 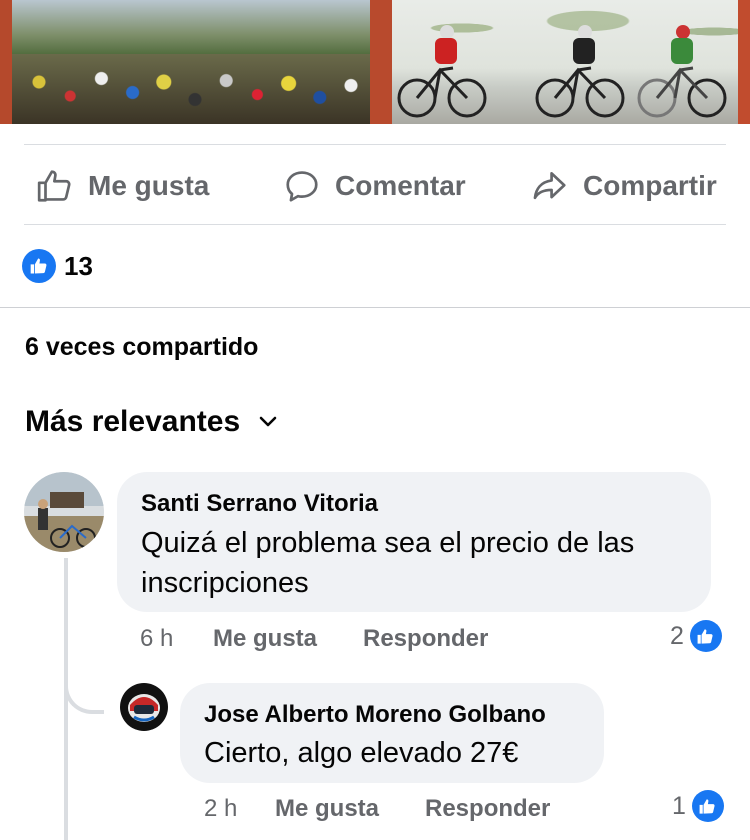 I want to click on post-image, so click(x=375, y=62).